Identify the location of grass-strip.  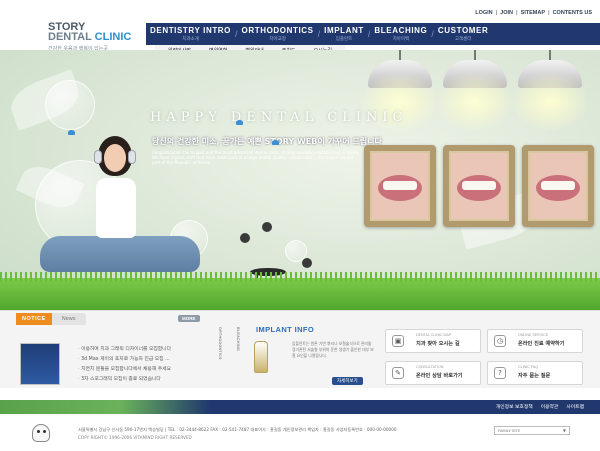
(300, 291).